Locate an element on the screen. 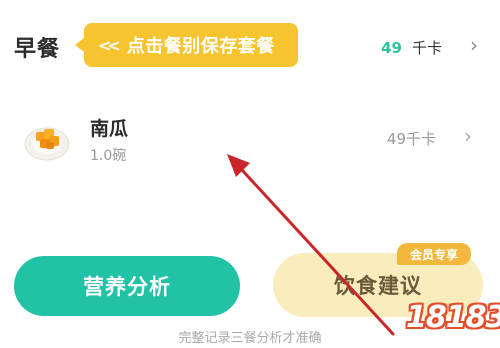  save-meal-tooltip: << 点击餐别保存套餐 is located at coordinates (186, 45).